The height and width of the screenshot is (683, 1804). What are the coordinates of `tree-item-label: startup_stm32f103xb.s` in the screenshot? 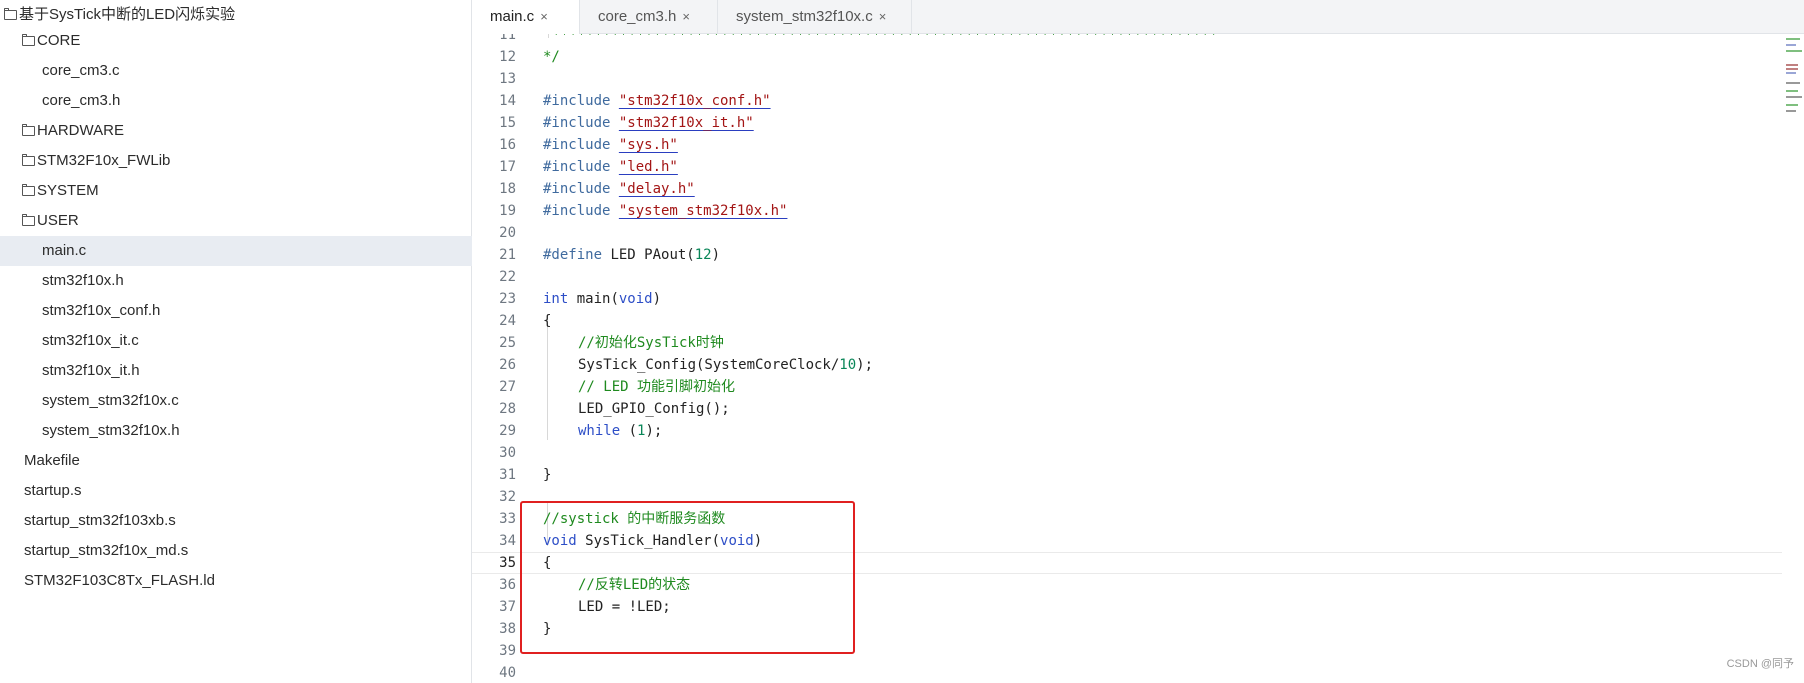 It's located at (100, 520).